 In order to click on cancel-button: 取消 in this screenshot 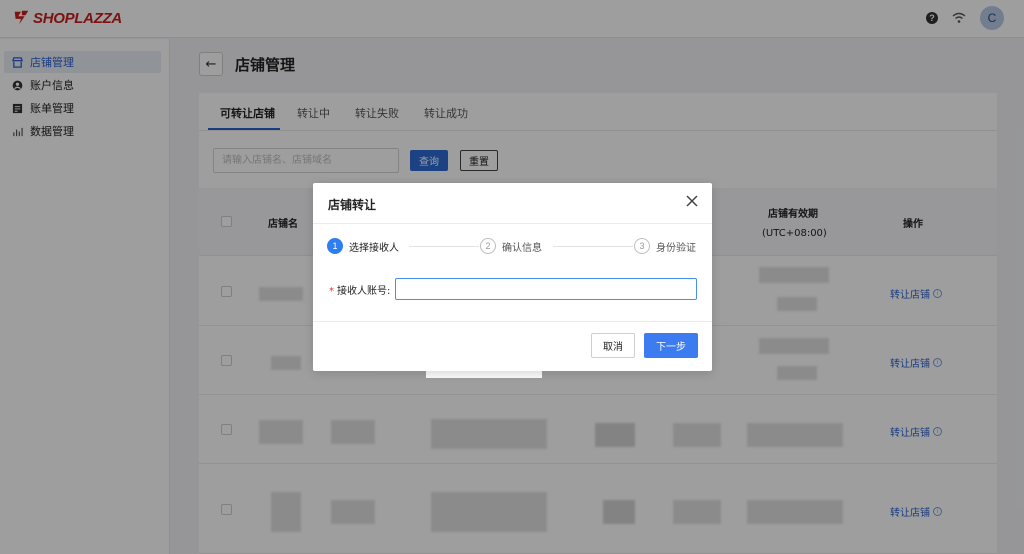, I will do `click(613, 345)`.